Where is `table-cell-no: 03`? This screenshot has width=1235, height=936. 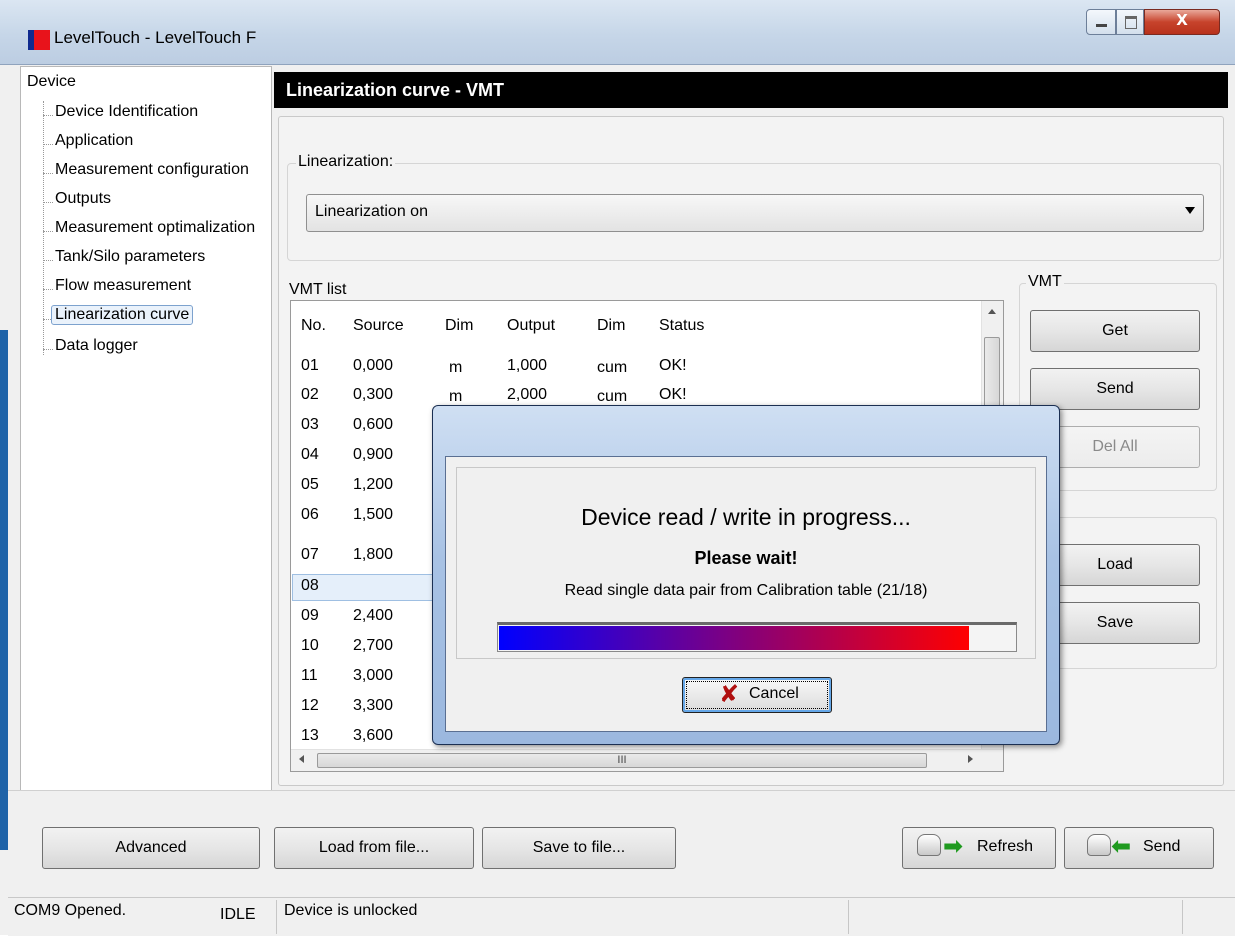 table-cell-no: 03 is located at coordinates (310, 424).